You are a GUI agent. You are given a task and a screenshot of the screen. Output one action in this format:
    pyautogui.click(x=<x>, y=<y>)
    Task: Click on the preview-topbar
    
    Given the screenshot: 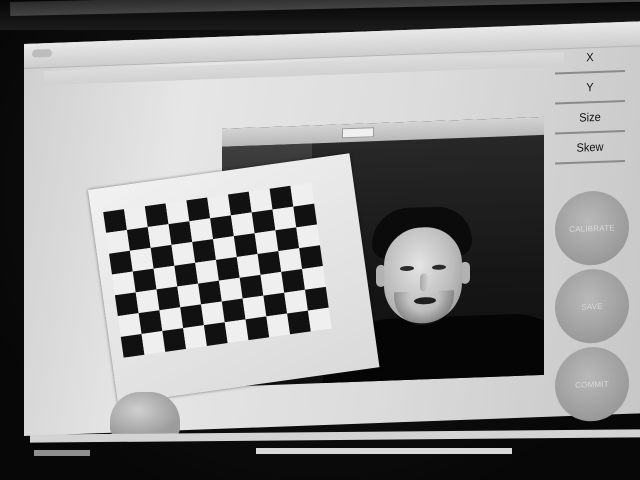 What is the action you would take?
    pyautogui.click(x=383, y=131)
    